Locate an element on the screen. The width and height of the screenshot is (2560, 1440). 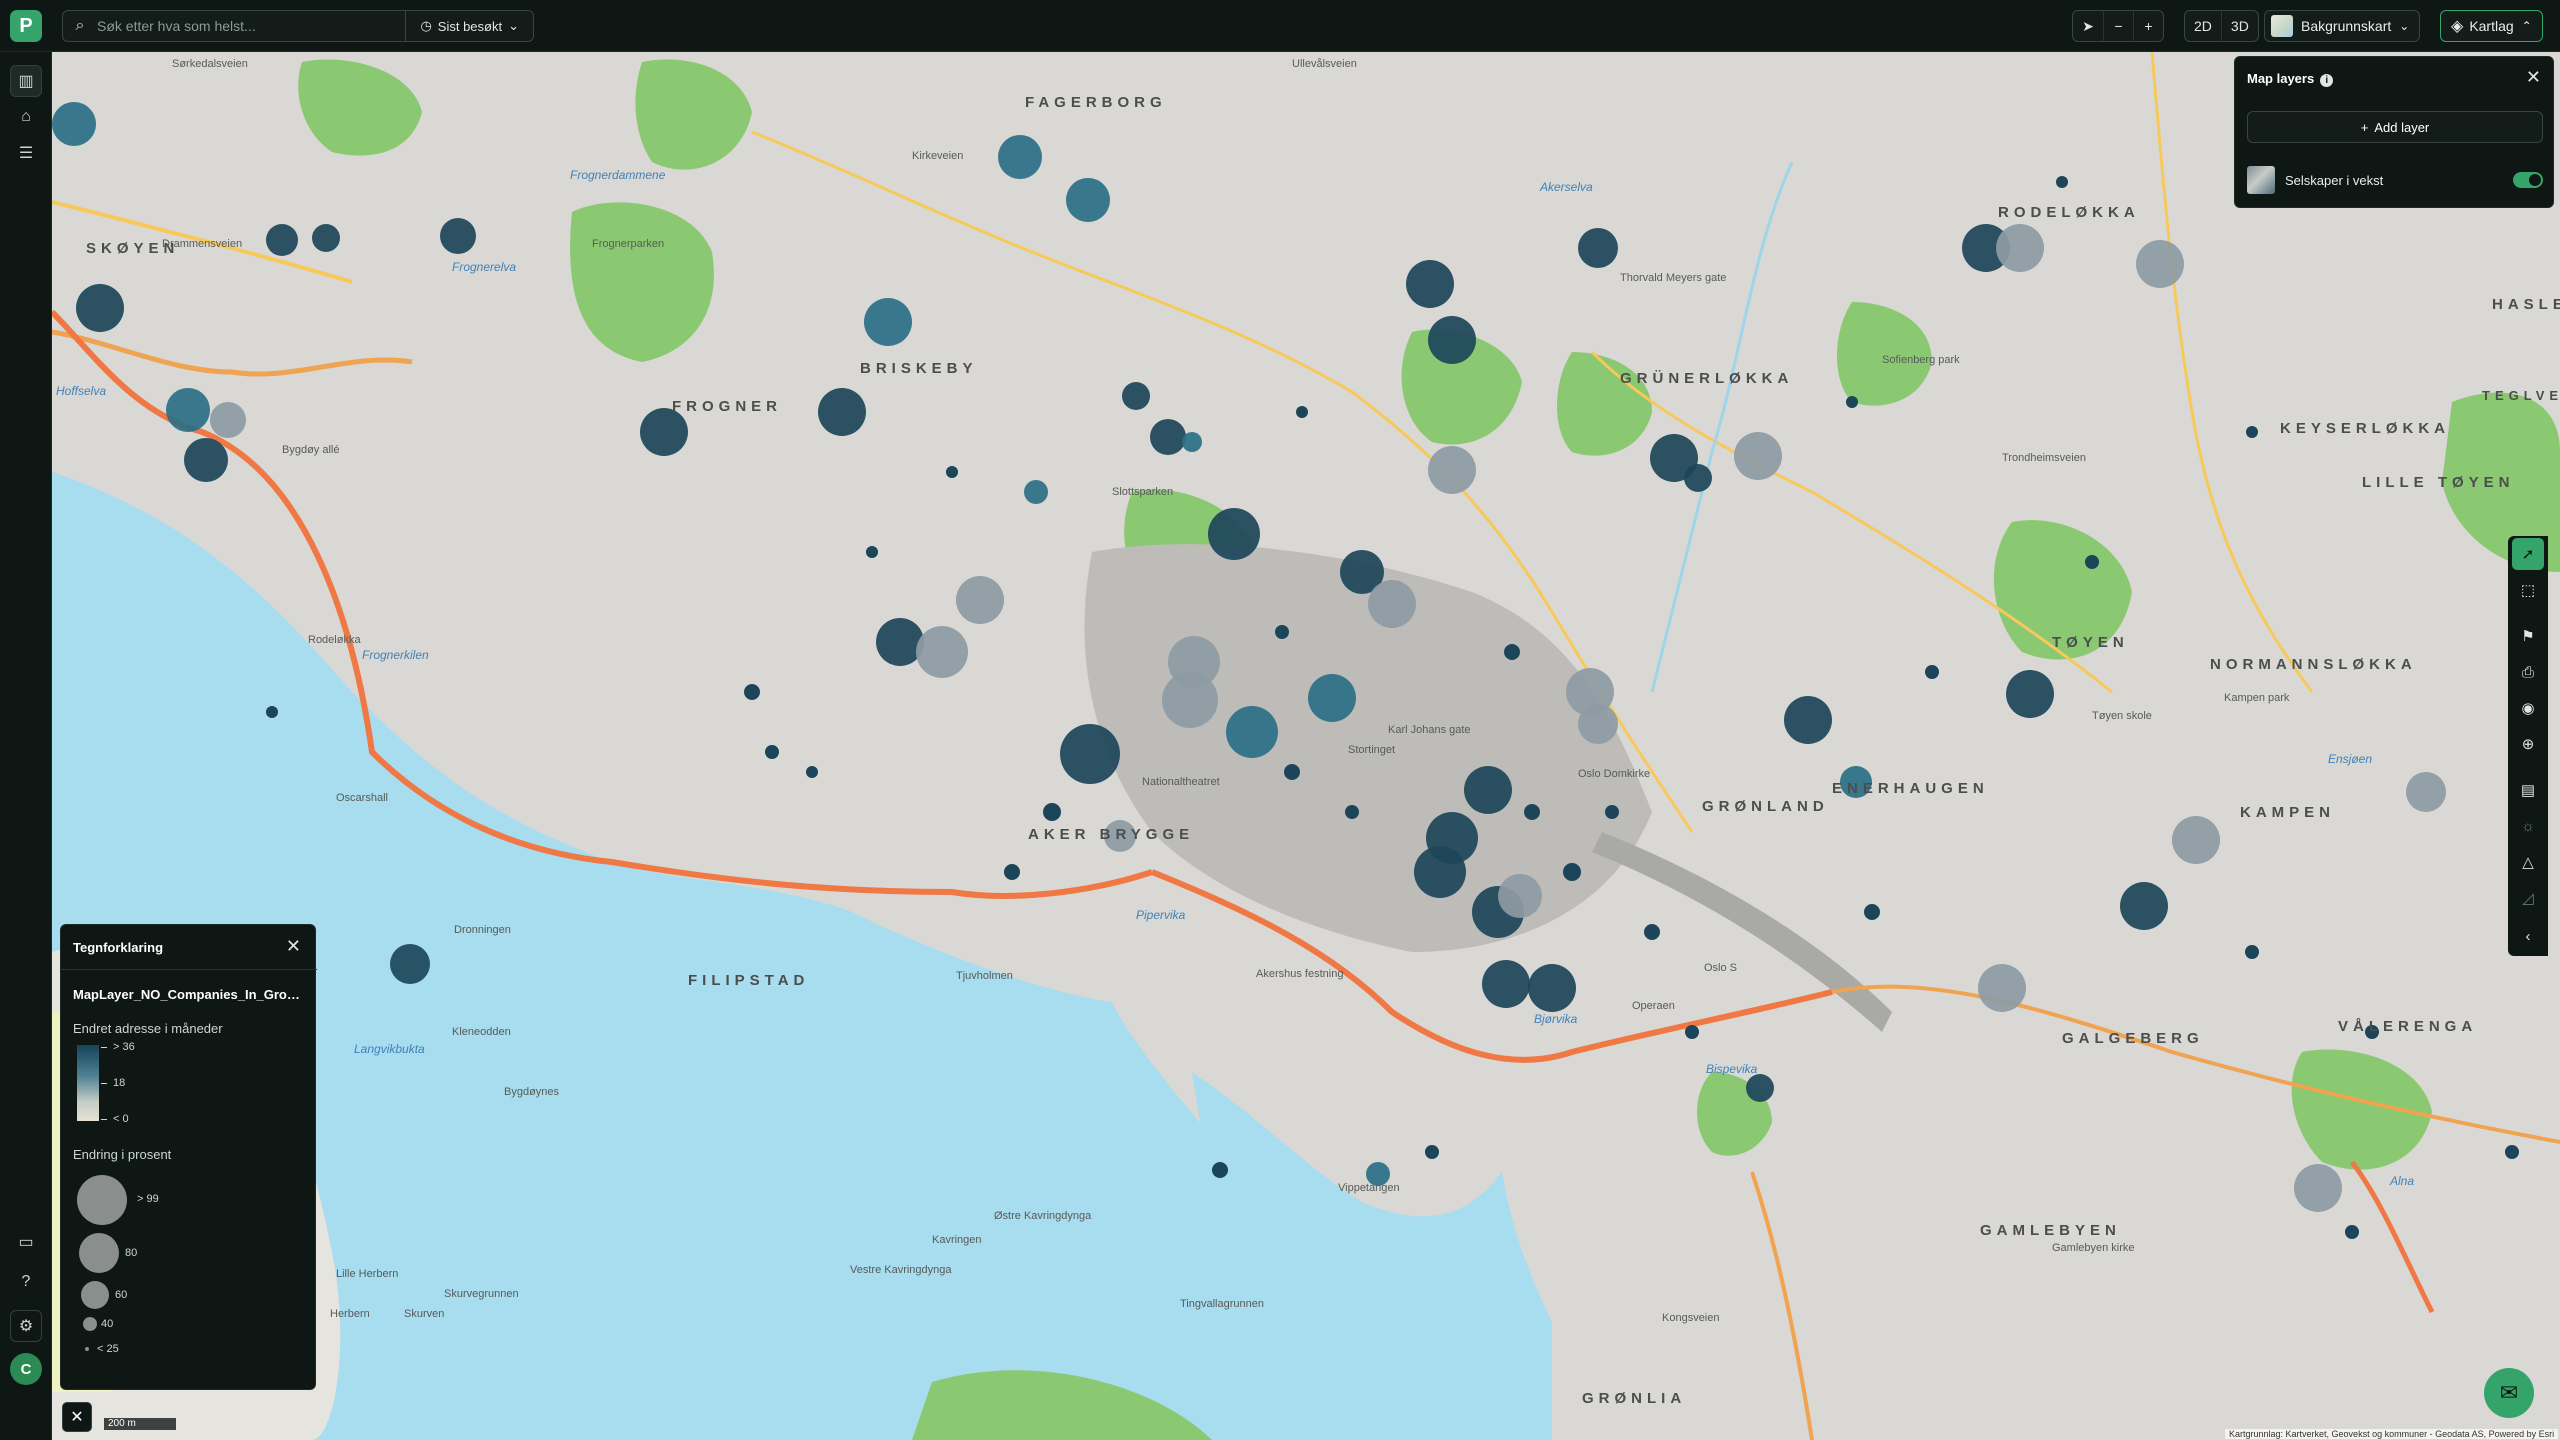
help-icon: ? is located at coordinates (26, 1282).